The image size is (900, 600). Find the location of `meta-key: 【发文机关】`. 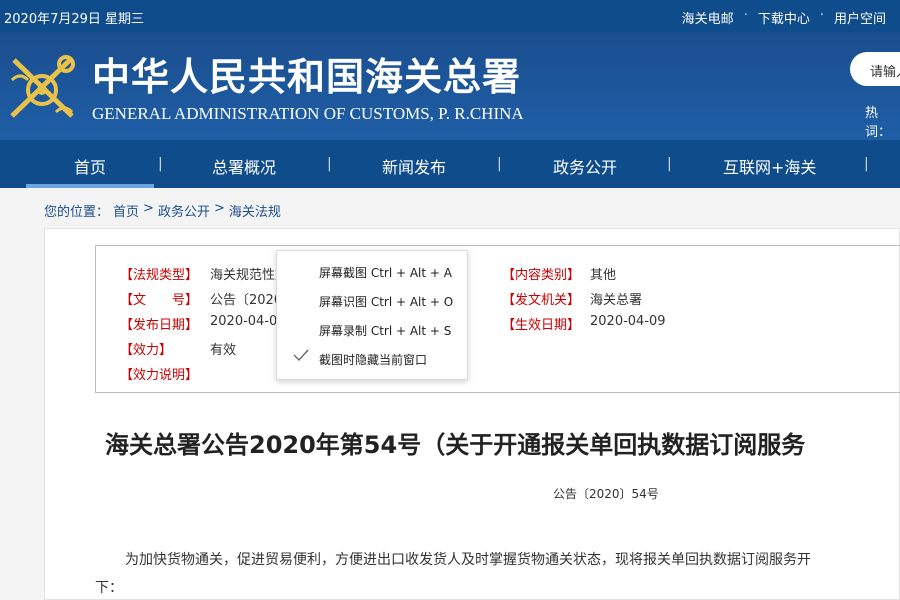

meta-key: 【发文机关】 is located at coordinates (541, 300).